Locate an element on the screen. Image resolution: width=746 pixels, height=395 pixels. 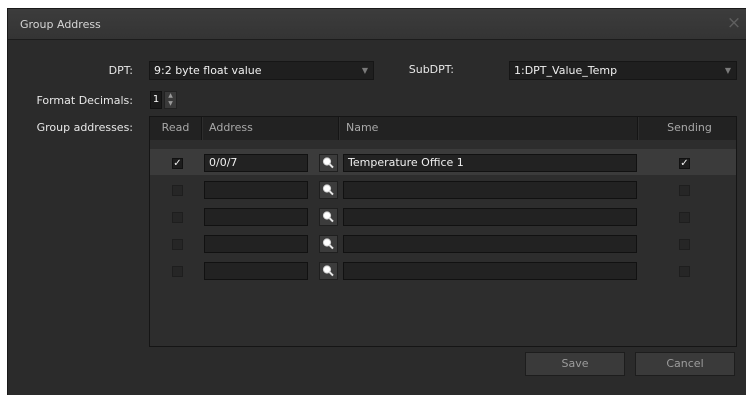
subdpt-select: 1:DPT_Value_Temp ▼ is located at coordinates (623, 70).